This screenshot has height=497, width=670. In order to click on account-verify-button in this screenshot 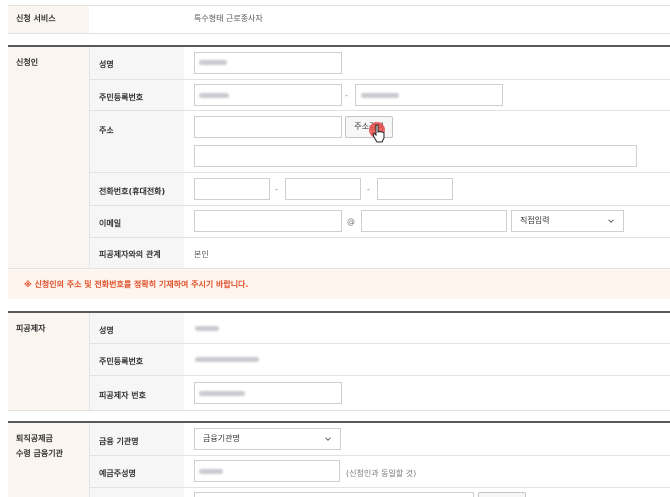, I will do `click(502, 494)`.